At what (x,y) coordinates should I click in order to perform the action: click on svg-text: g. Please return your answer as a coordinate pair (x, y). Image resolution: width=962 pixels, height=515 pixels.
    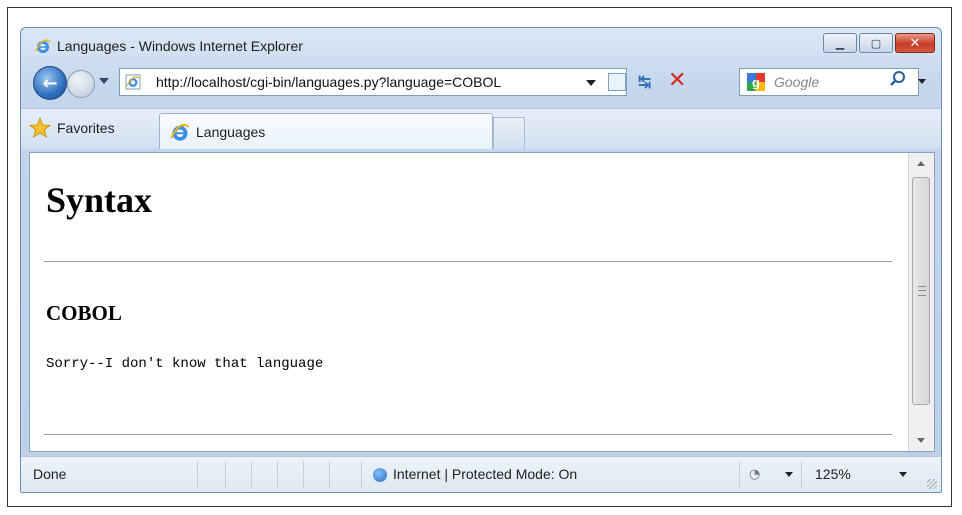
    Looking at the image, I should click on (756, 82).